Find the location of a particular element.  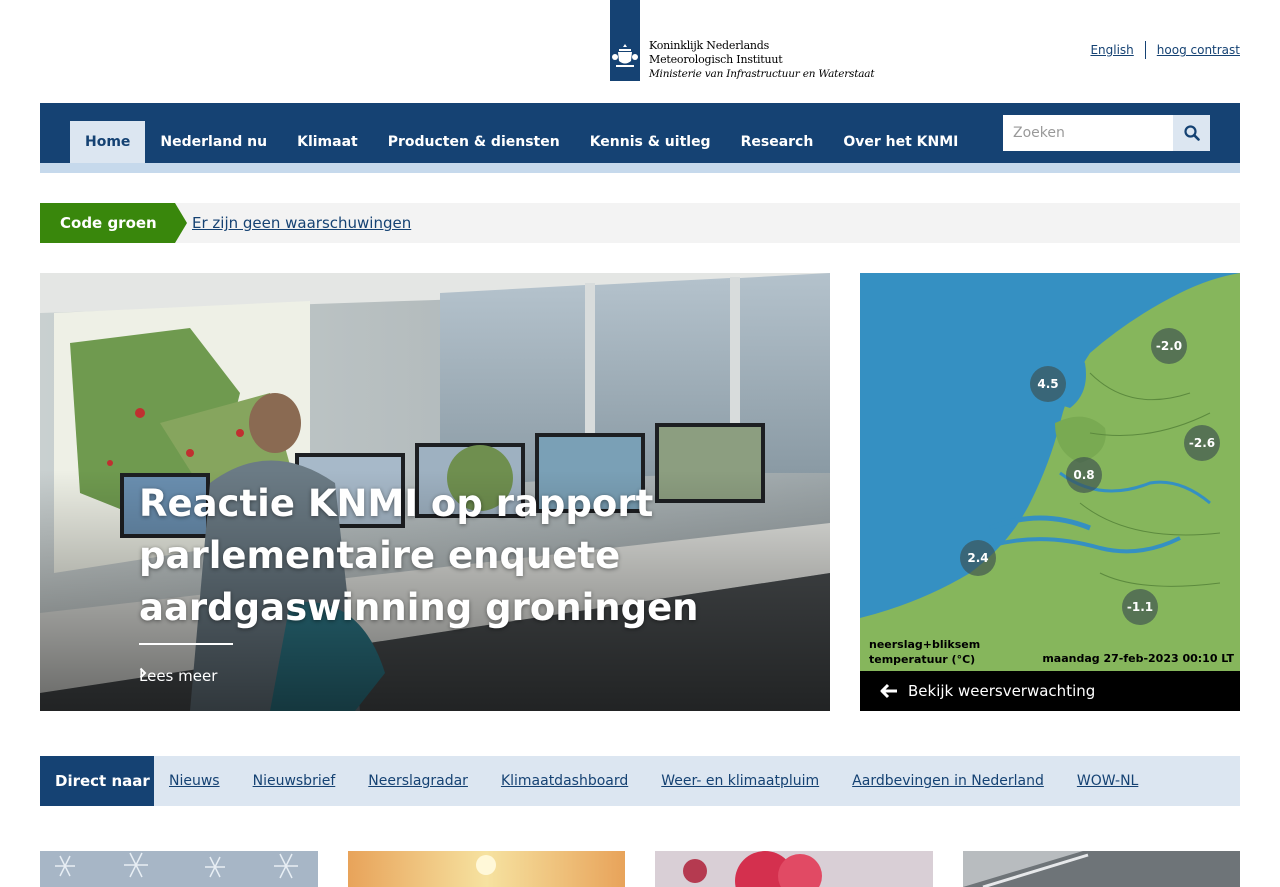

search-icon is located at coordinates (1191, 133).